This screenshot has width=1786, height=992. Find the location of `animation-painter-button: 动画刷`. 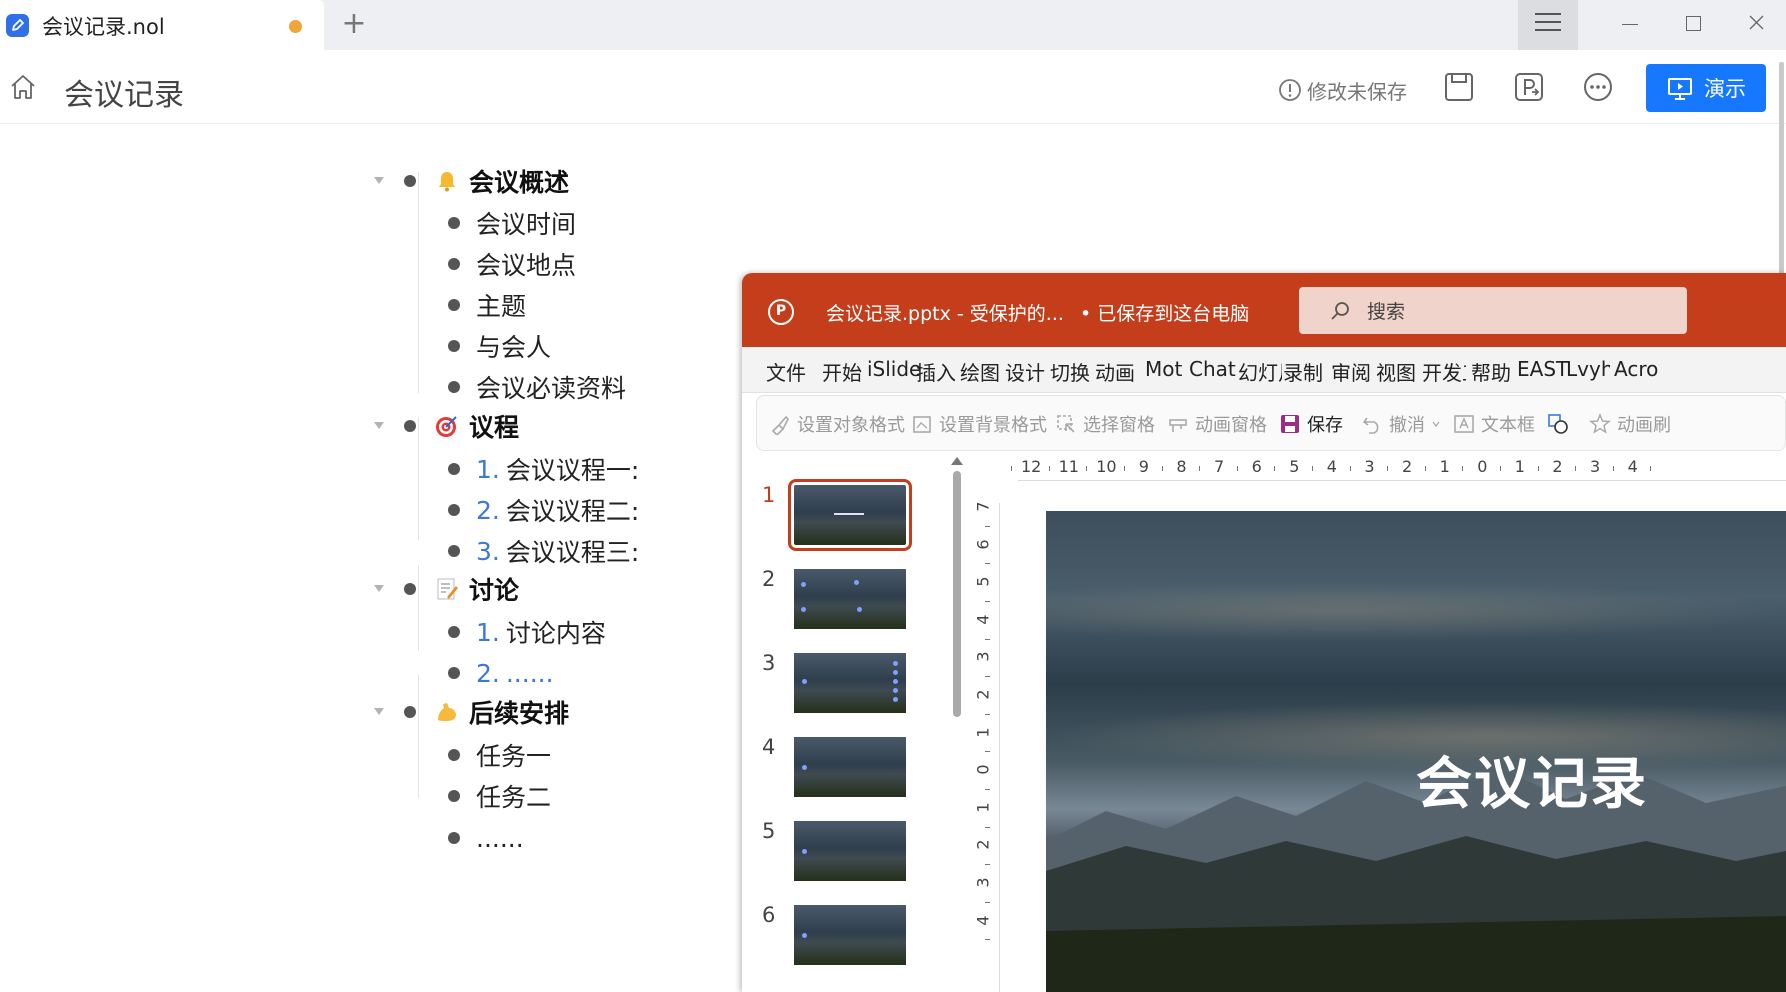

animation-painter-button: 动画刷 is located at coordinates (1630, 424).